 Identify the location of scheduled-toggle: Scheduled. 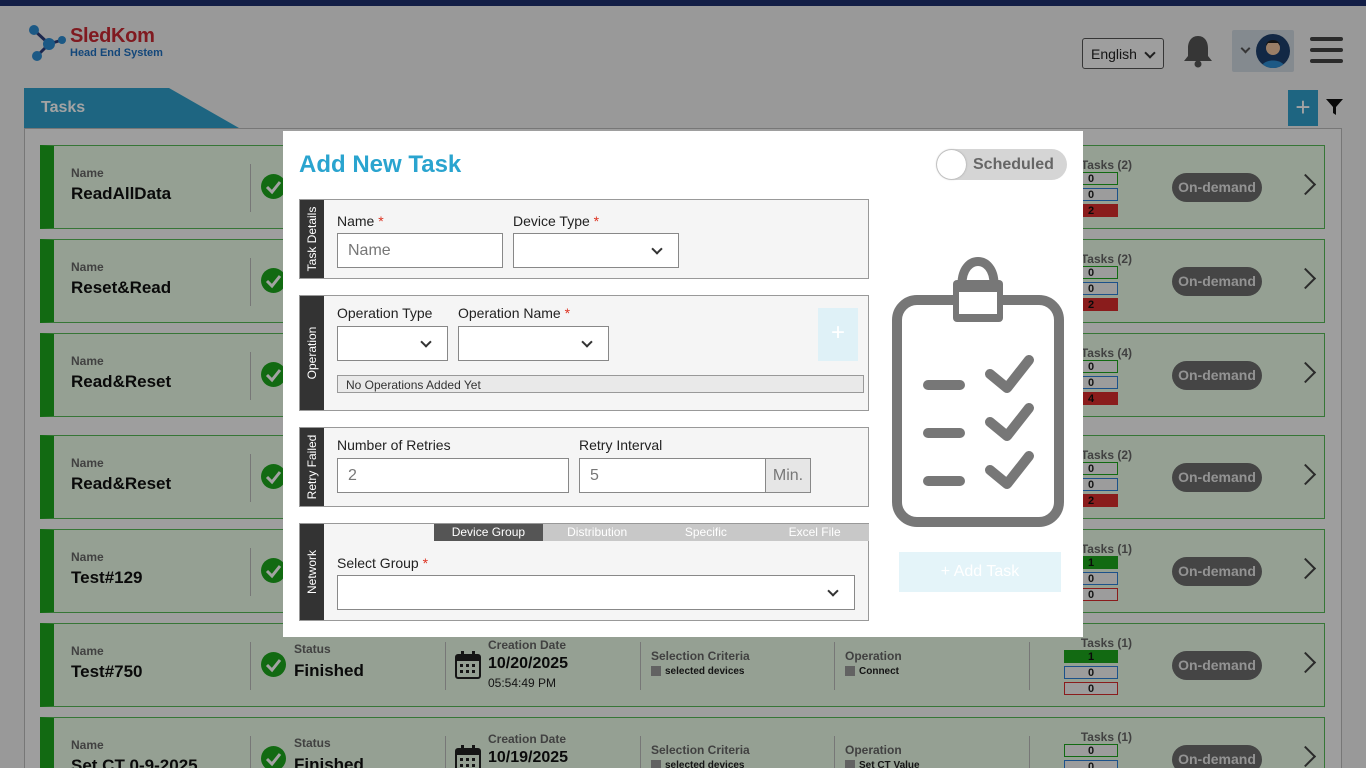
(1001, 164).